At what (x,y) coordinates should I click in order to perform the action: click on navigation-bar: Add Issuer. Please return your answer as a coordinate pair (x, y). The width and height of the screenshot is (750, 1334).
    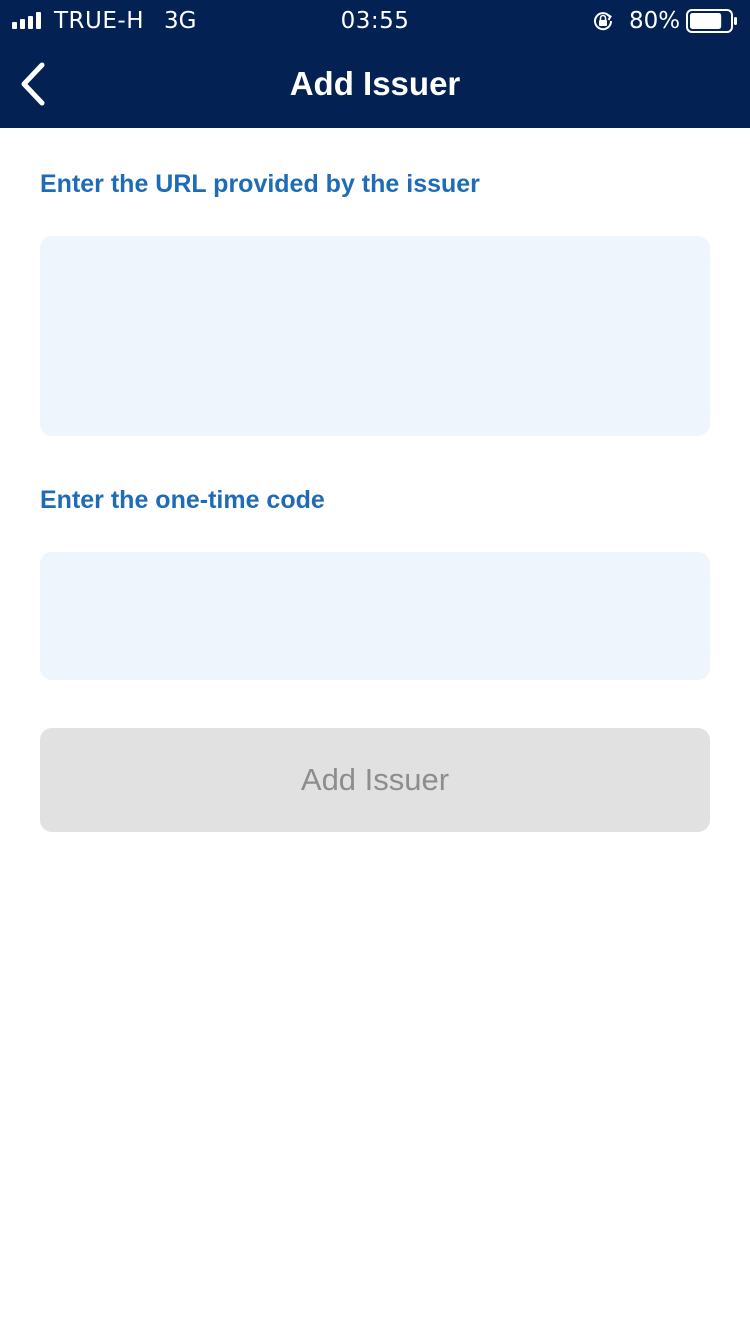
    Looking at the image, I should click on (375, 85).